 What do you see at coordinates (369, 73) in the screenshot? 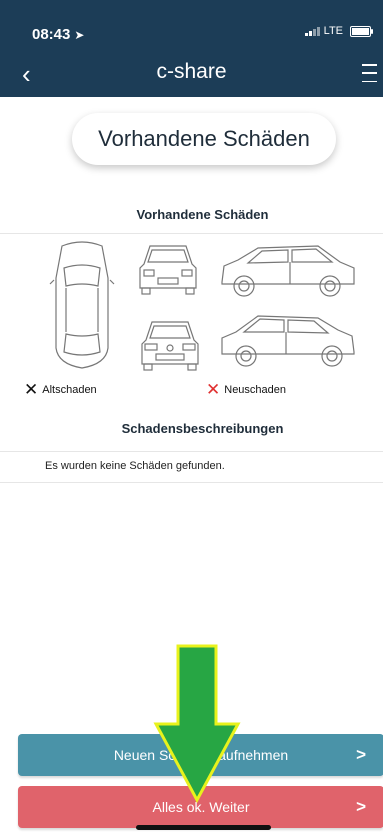
I see `hamburger-menu-icon` at bounding box center [369, 73].